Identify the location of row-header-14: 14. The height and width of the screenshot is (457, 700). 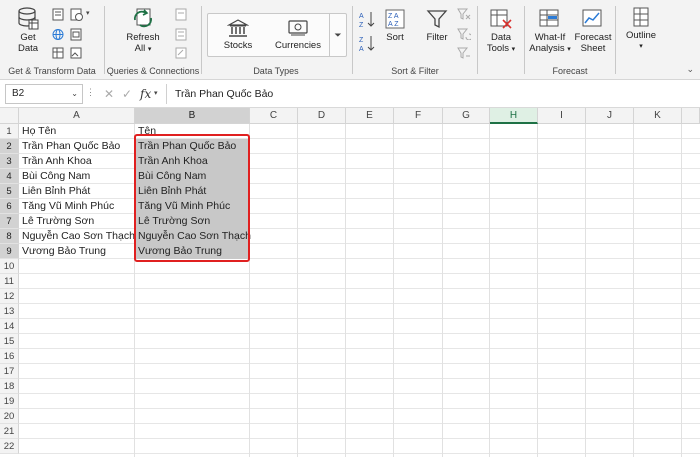
(9, 326).